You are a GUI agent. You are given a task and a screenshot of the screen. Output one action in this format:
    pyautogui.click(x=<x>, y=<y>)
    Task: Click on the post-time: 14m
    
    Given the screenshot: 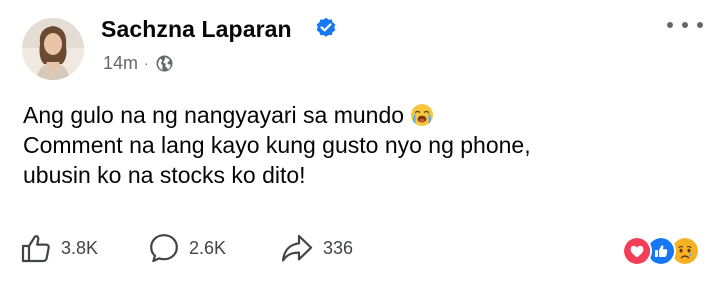 What is the action you would take?
    pyautogui.click(x=120, y=63)
    